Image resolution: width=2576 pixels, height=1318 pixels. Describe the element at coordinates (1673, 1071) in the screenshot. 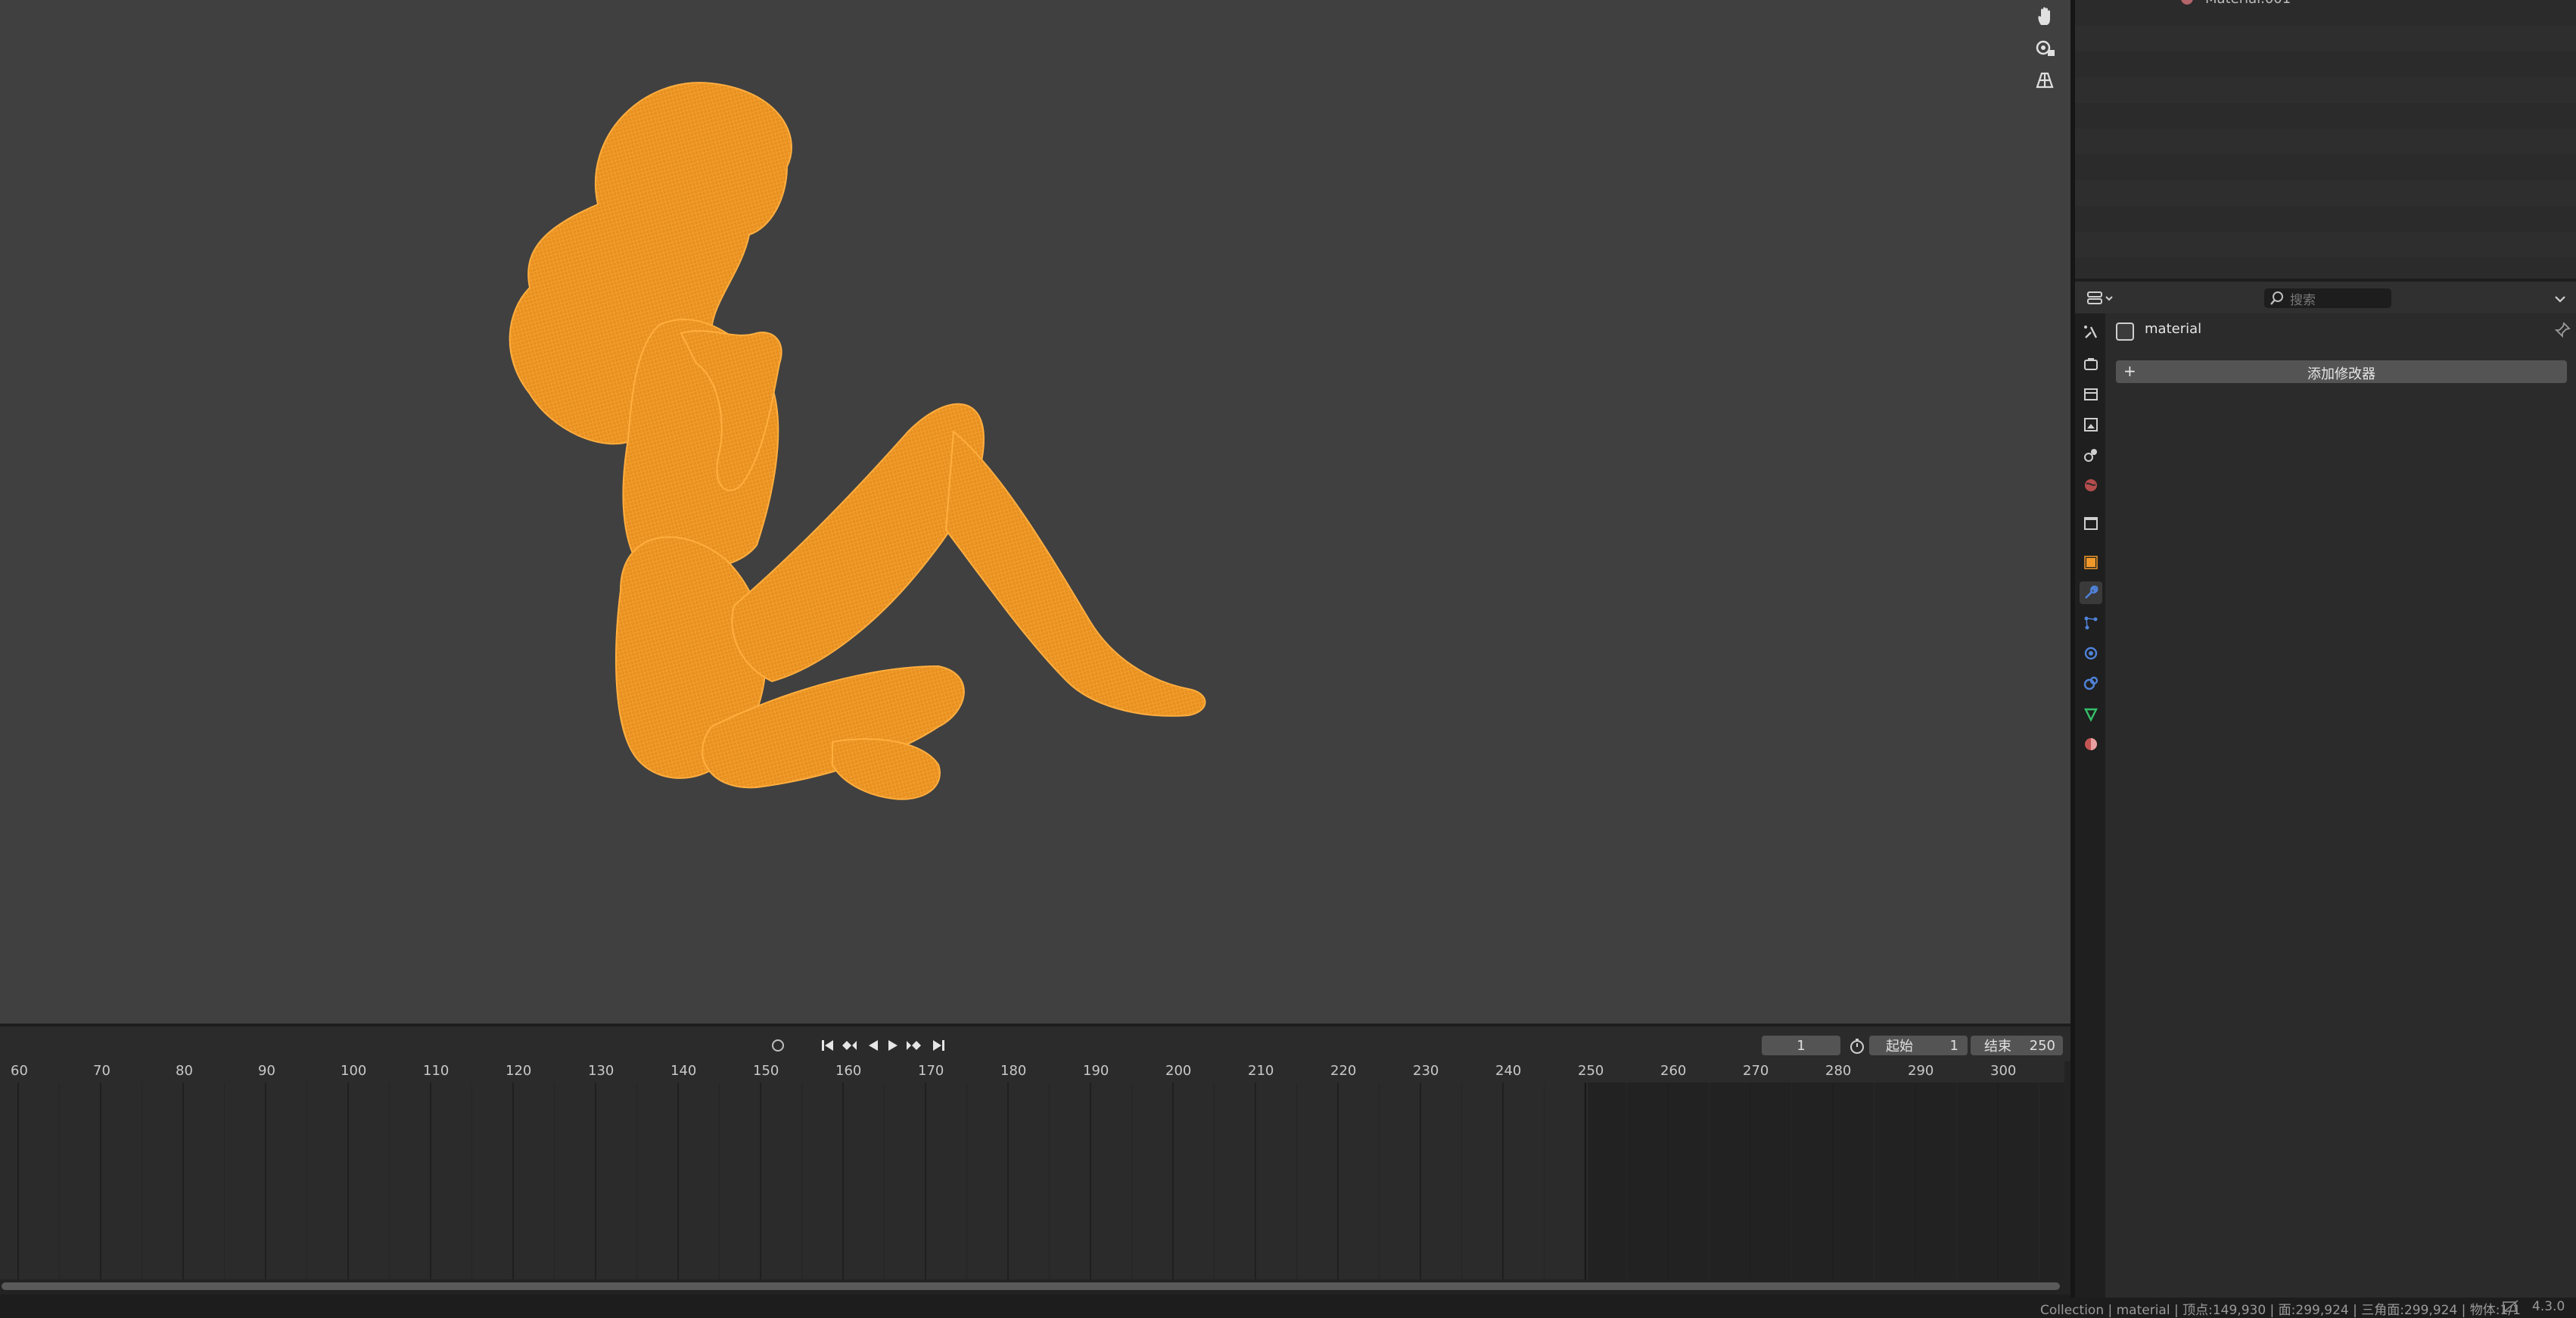

I see `ruler-tick-label: 260` at that location.